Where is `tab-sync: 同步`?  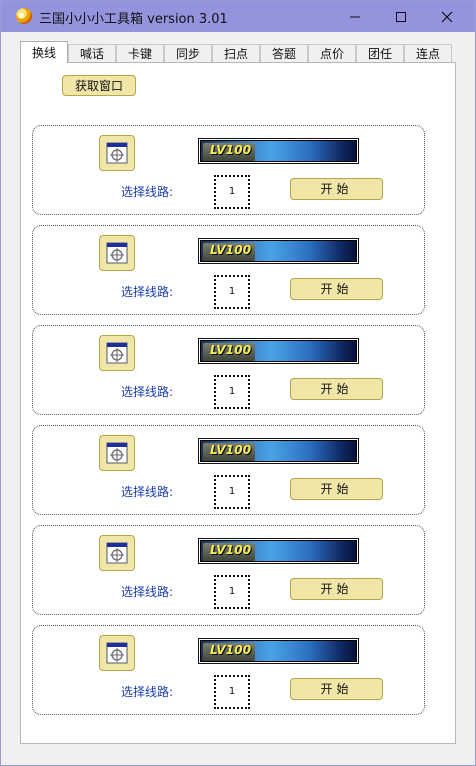
tab-sync: 同步 is located at coordinates (188, 53).